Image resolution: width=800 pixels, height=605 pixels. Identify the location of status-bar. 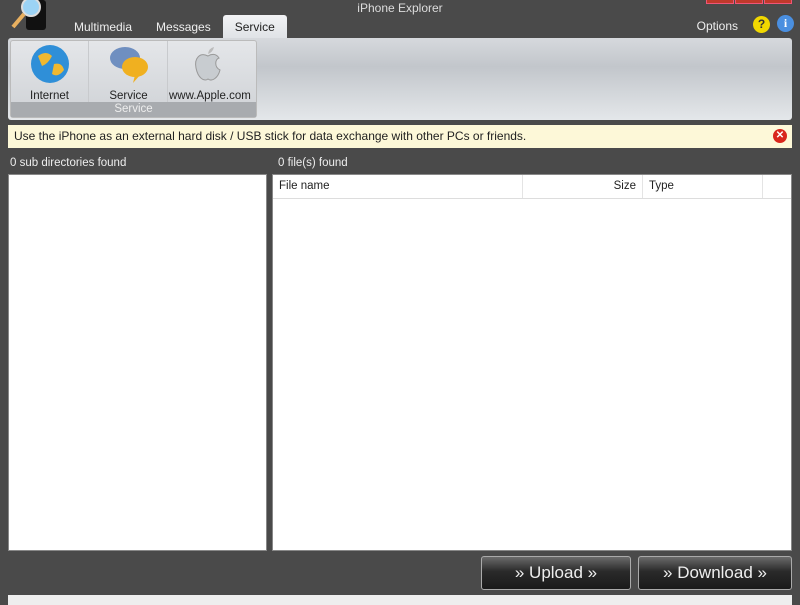
(400, 600).